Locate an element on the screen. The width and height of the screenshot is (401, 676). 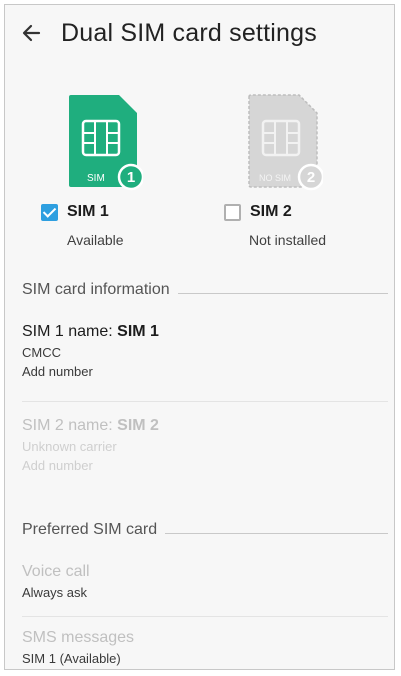
voice-call-label: Voice call is located at coordinates (56, 571).